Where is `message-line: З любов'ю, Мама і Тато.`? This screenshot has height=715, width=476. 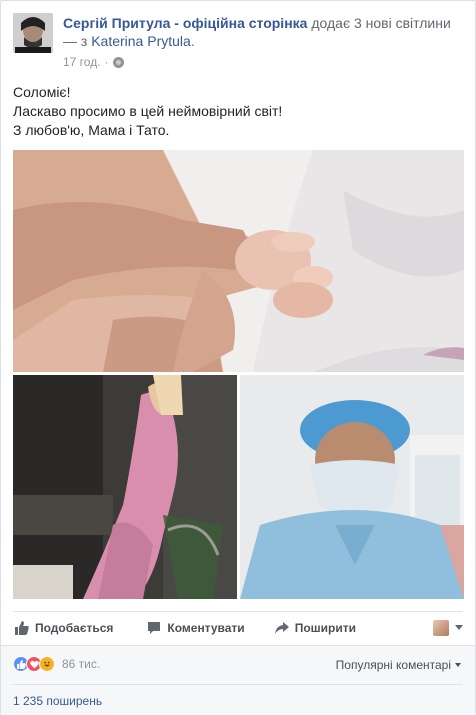 message-line: З любов'ю, Мама і Тато. is located at coordinates (91, 130).